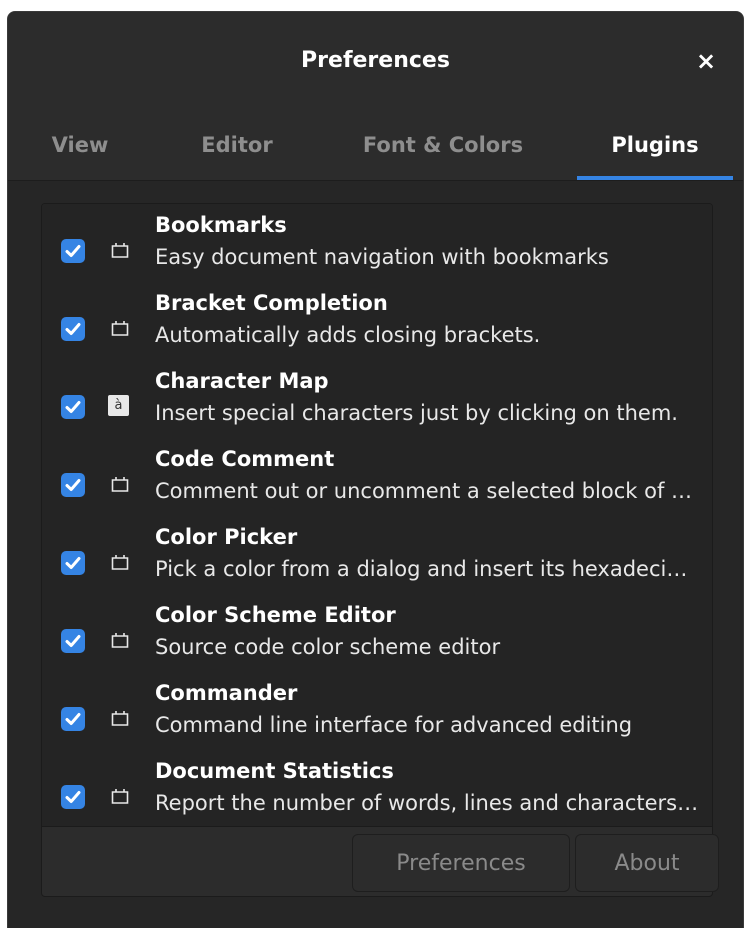 Image resolution: width=751 pixels, height=928 pixels. I want to click on plugin-name: Commander, so click(226, 693).